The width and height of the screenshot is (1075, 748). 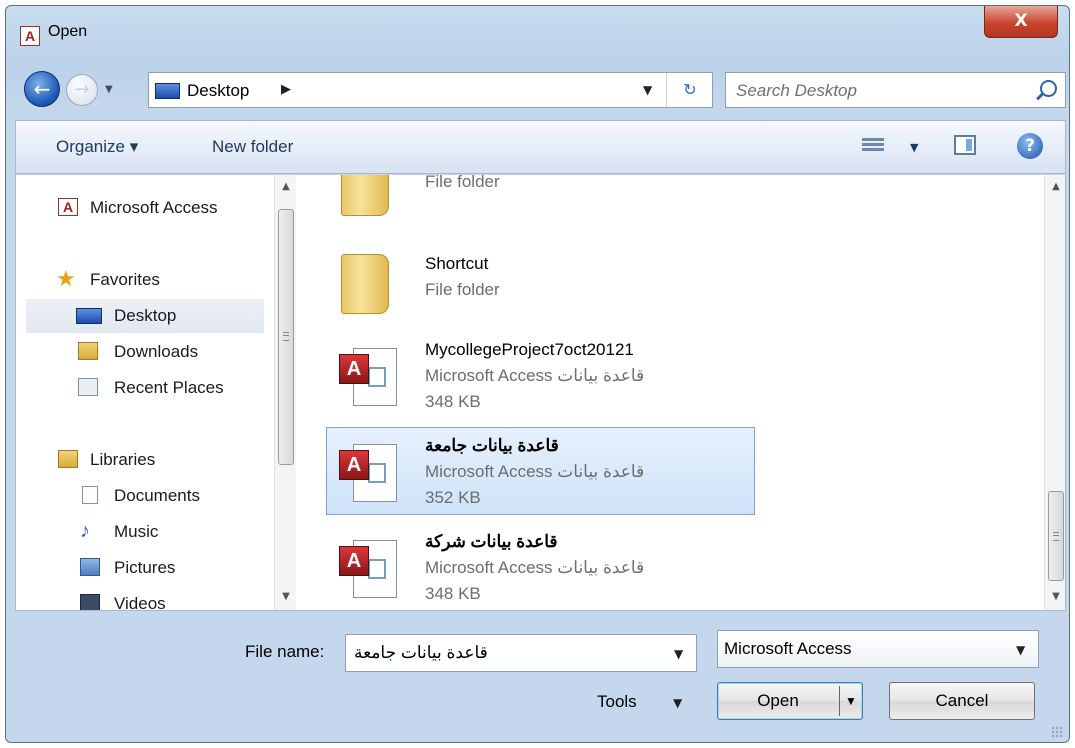 I want to click on back-button: ←, so click(x=42, y=89).